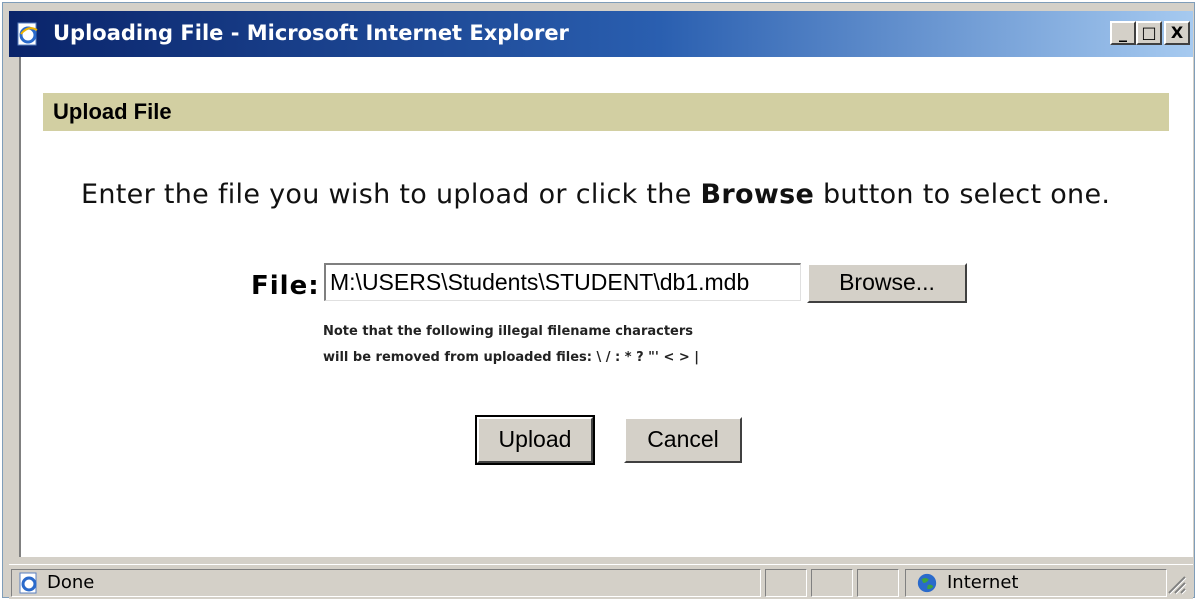  Describe the element at coordinates (535, 440) in the screenshot. I see `upload-button: Upload` at that location.